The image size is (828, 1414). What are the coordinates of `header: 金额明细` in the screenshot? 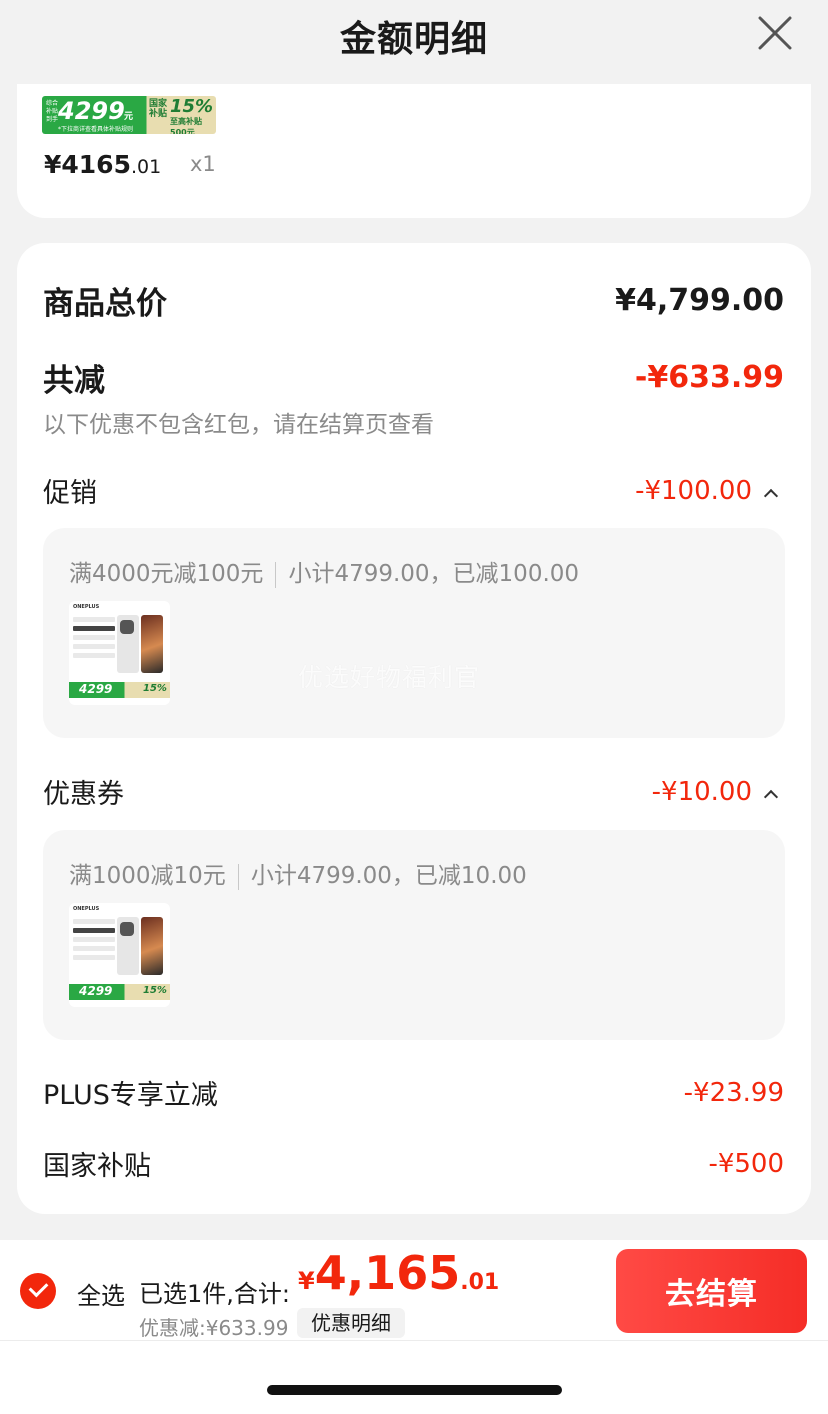 It's located at (414, 42).